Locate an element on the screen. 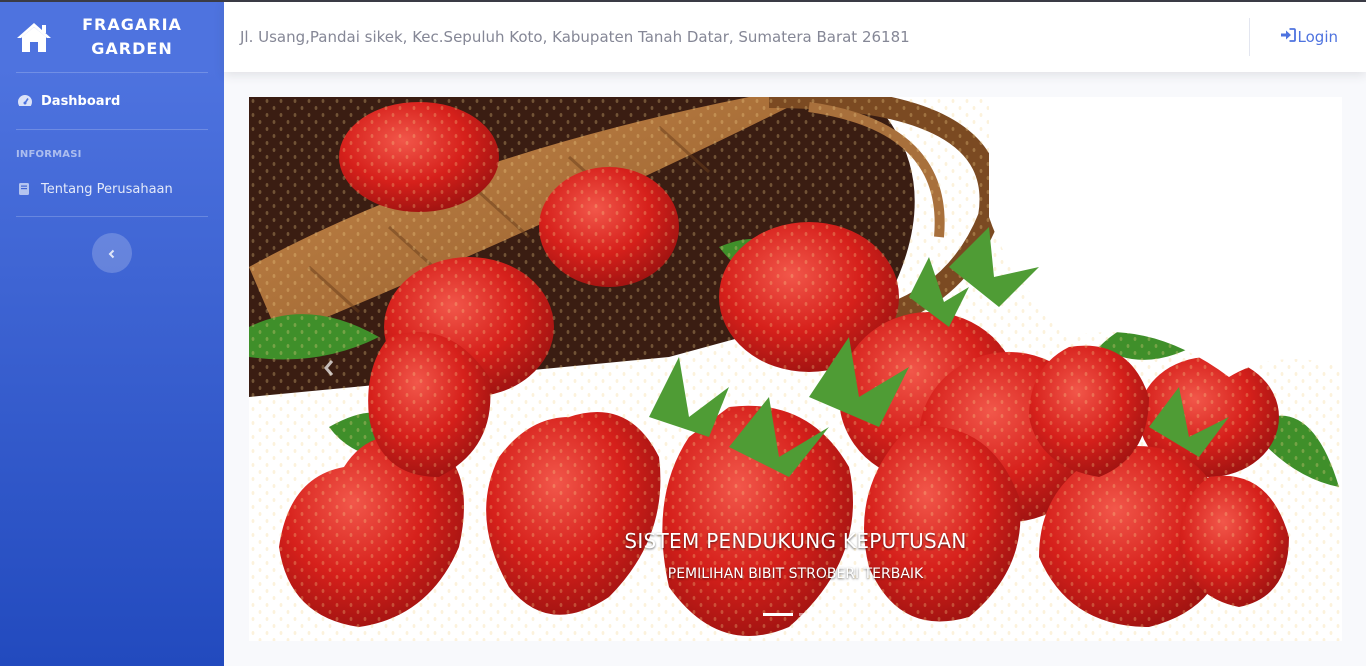 The image size is (1366, 666). window-top-border is located at coordinates (683, 1).